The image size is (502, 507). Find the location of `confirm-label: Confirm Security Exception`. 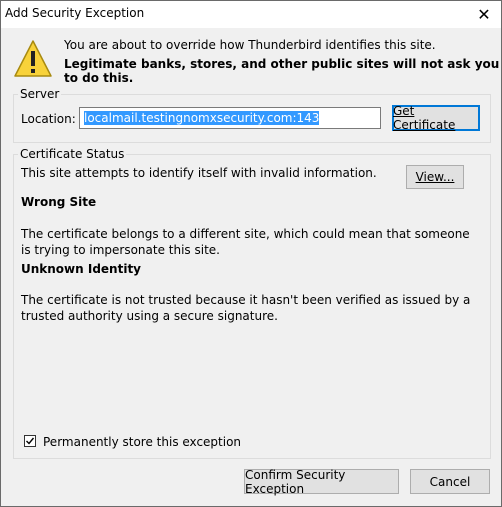

confirm-label: Confirm Security Exception is located at coordinates (295, 481).